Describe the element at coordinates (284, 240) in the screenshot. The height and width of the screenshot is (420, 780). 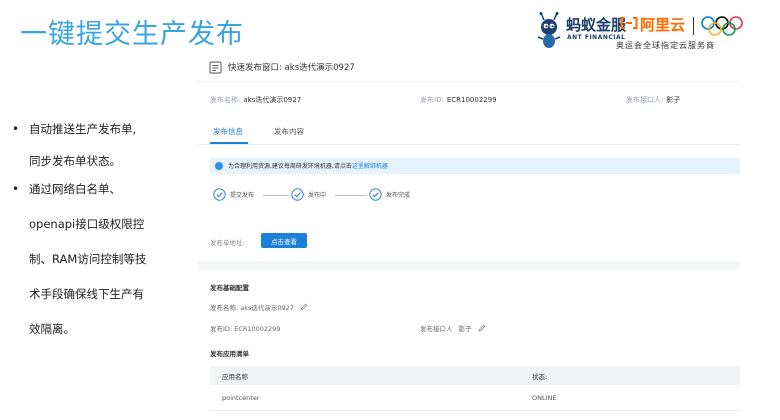
I see `view-release-button: 点击查看` at that location.